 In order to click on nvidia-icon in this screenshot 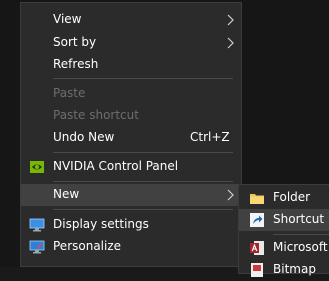, I will do `click(37, 167)`.